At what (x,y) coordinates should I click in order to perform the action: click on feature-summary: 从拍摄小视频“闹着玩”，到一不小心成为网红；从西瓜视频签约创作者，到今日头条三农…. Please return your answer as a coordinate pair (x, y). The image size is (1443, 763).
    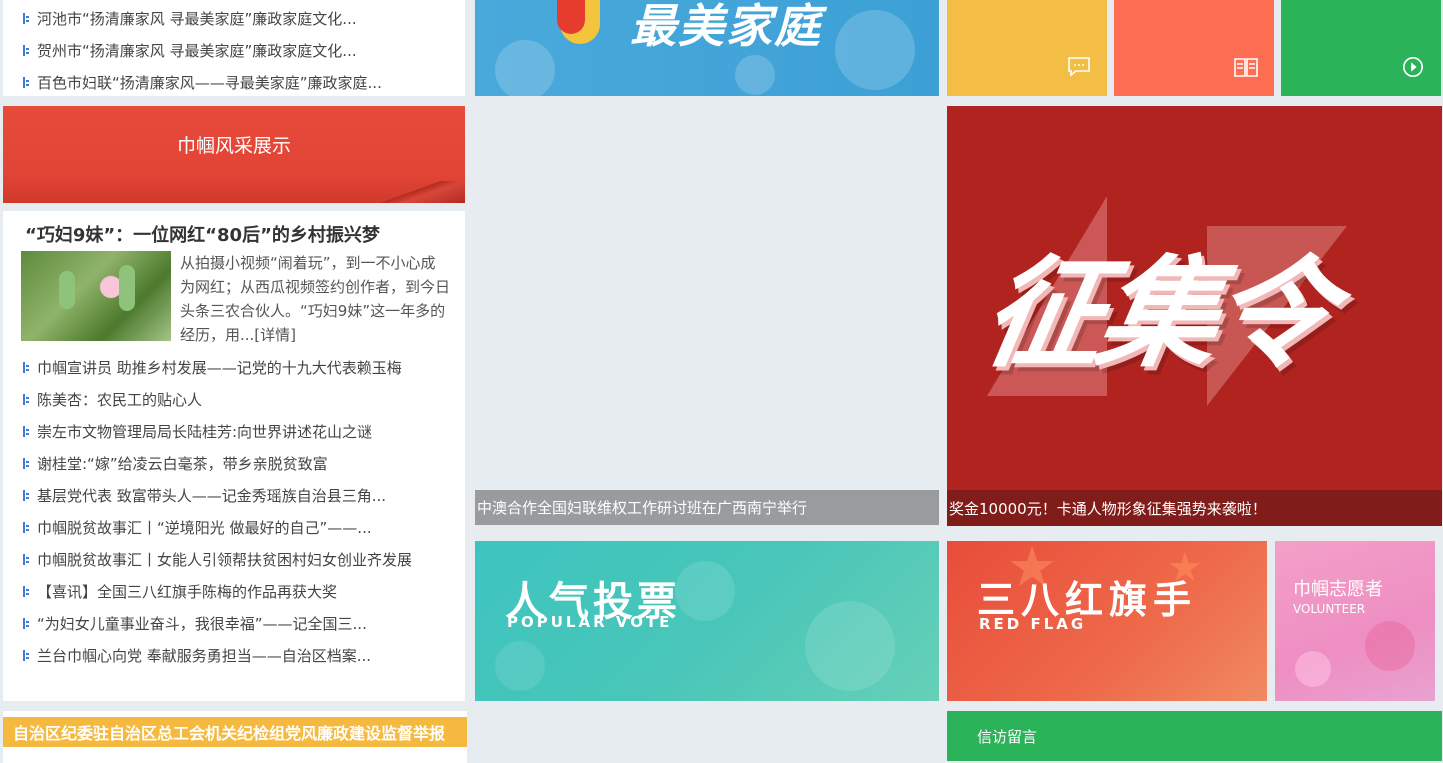
    Looking at the image, I should click on (315, 299).